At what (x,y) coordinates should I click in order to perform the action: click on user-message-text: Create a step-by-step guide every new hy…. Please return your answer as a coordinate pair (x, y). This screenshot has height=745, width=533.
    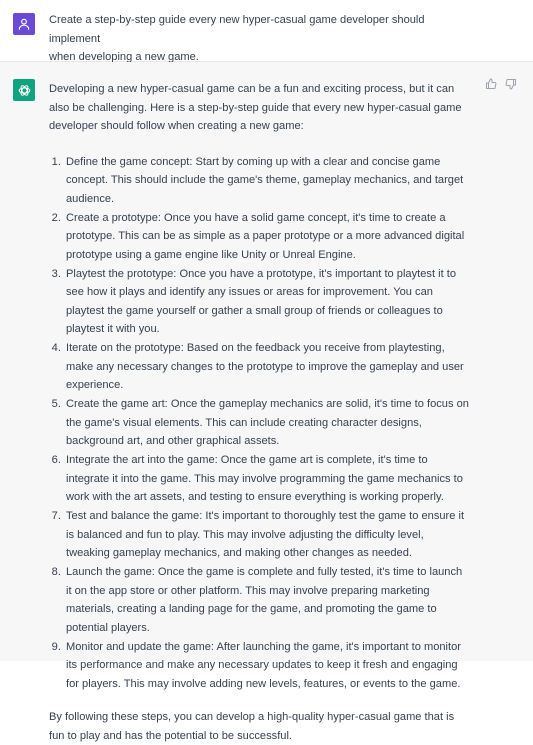
    Looking at the image, I should click on (237, 38).